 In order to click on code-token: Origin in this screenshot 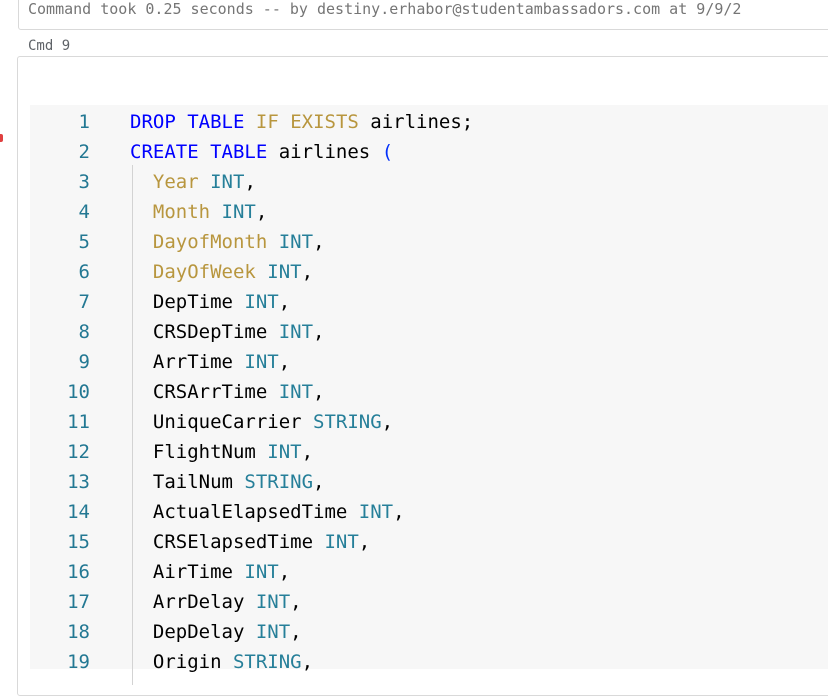, I will do `click(181, 662)`.